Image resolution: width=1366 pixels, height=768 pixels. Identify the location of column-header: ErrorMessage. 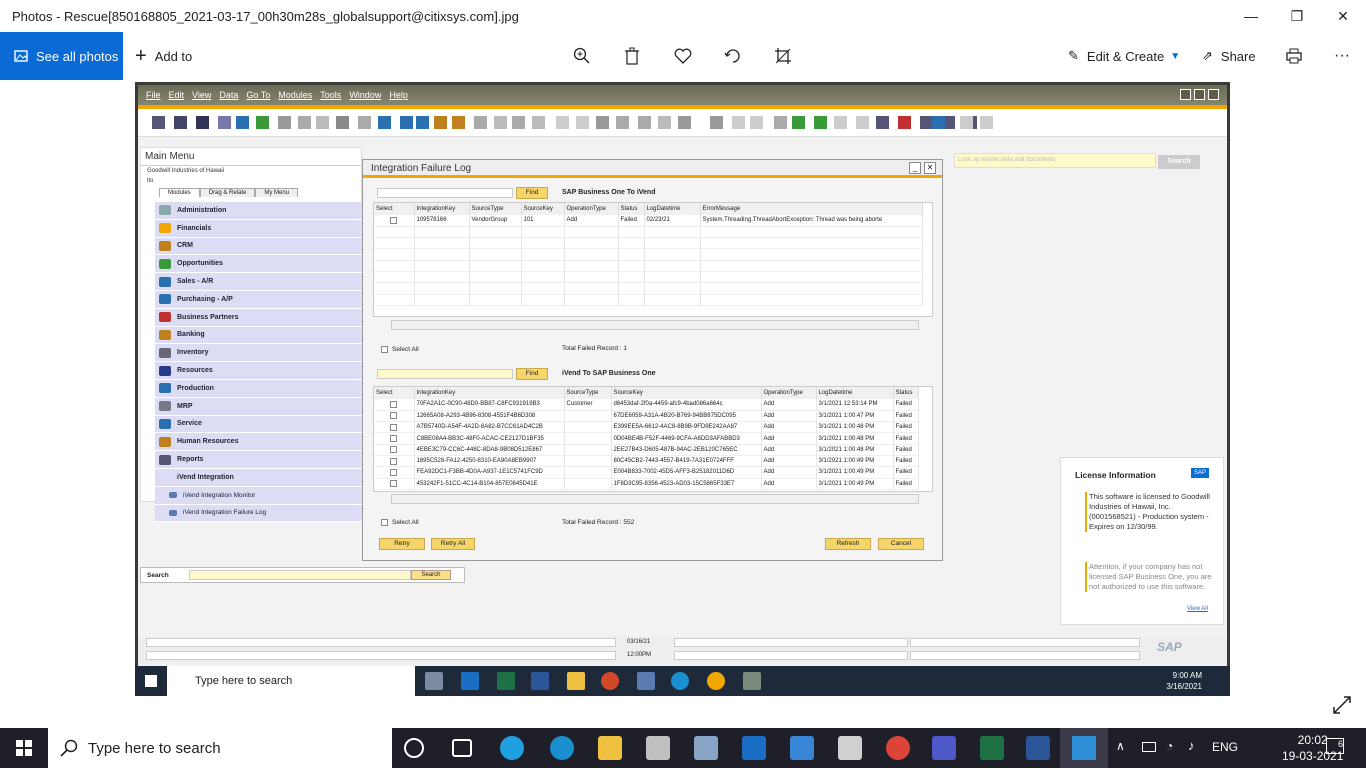
(811, 209).